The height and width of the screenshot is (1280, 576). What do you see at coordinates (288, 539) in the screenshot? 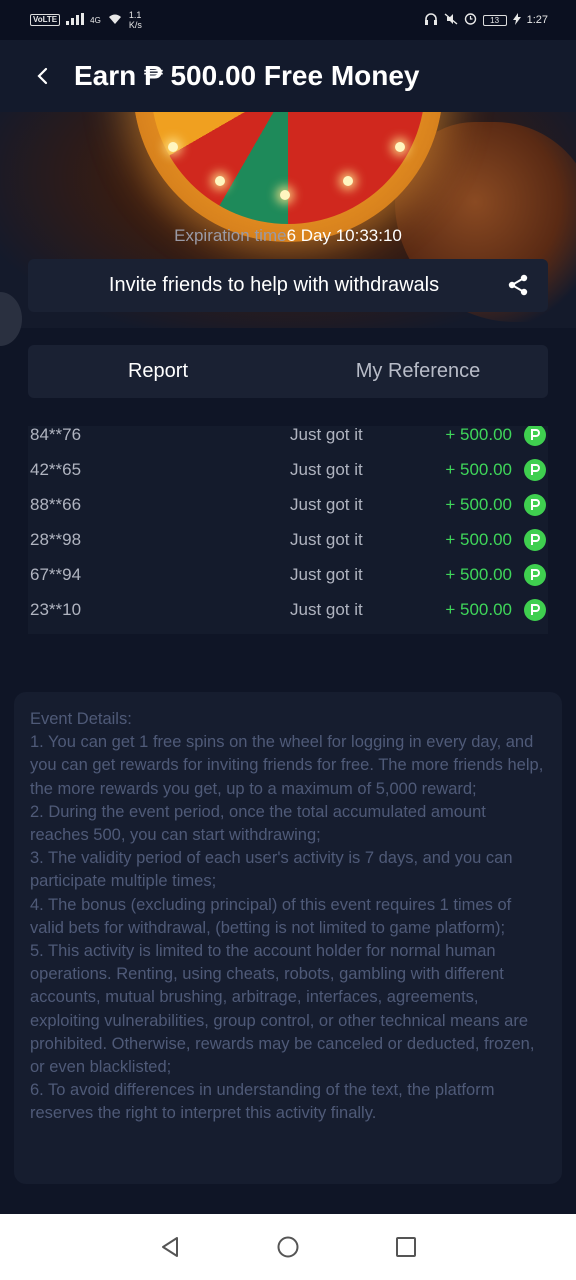
I see `list-item: 28**98 Just got it + 500.00` at bounding box center [288, 539].